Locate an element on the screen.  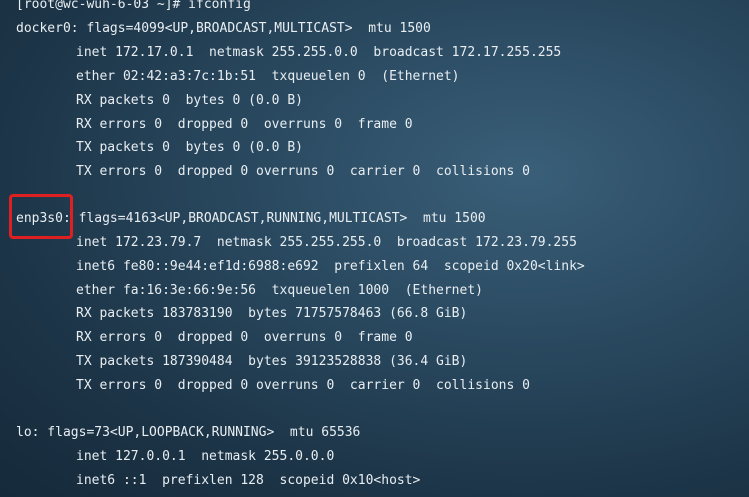
shell-prompt: [root@wc-wuh-6-03 ~]# ifconfig is located at coordinates (133, 6).